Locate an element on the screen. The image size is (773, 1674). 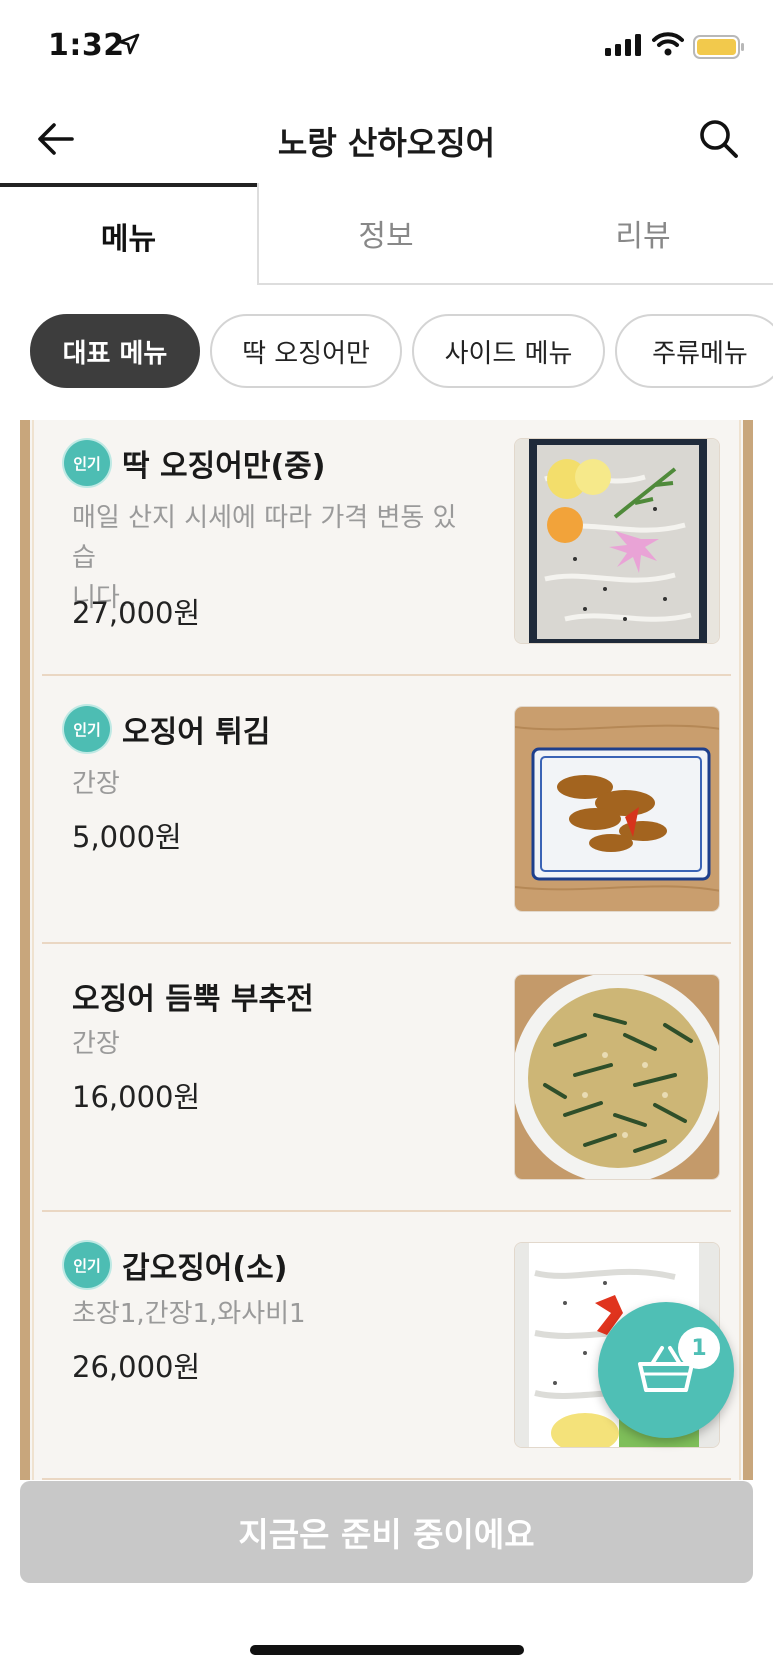
tab-menu: 메뉴 is located at coordinates (128, 234).